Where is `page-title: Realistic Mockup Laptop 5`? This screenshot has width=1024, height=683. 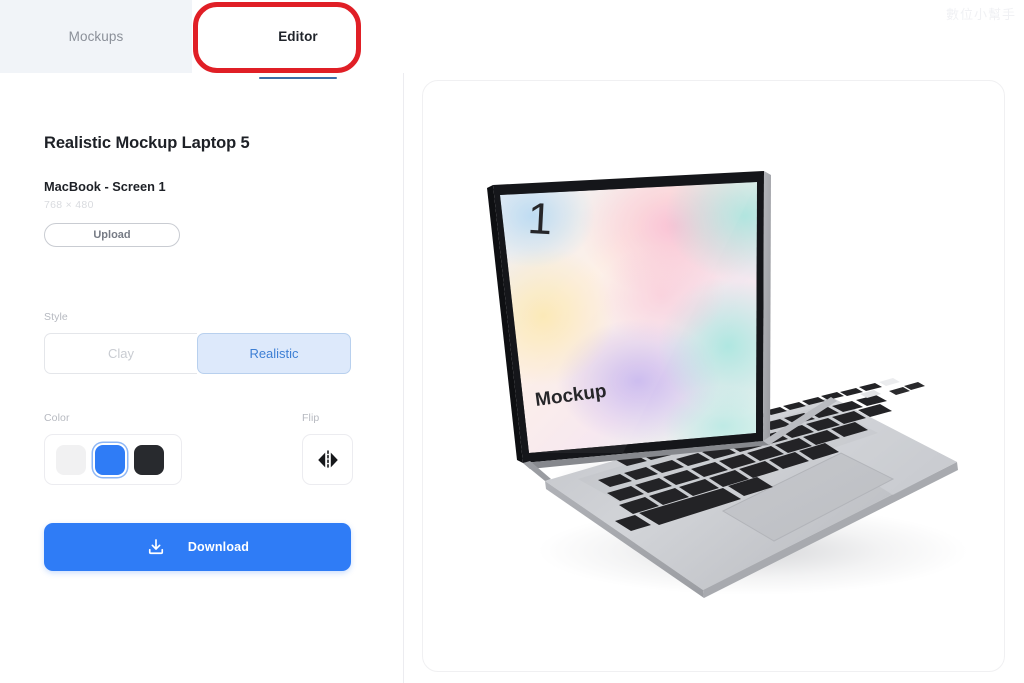
page-title: Realistic Mockup Laptop 5 is located at coordinates (147, 143).